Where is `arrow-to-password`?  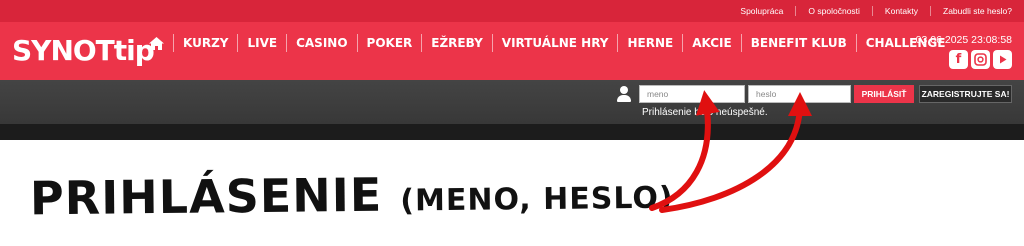 arrow-to-password is located at coordinates (735, 152).